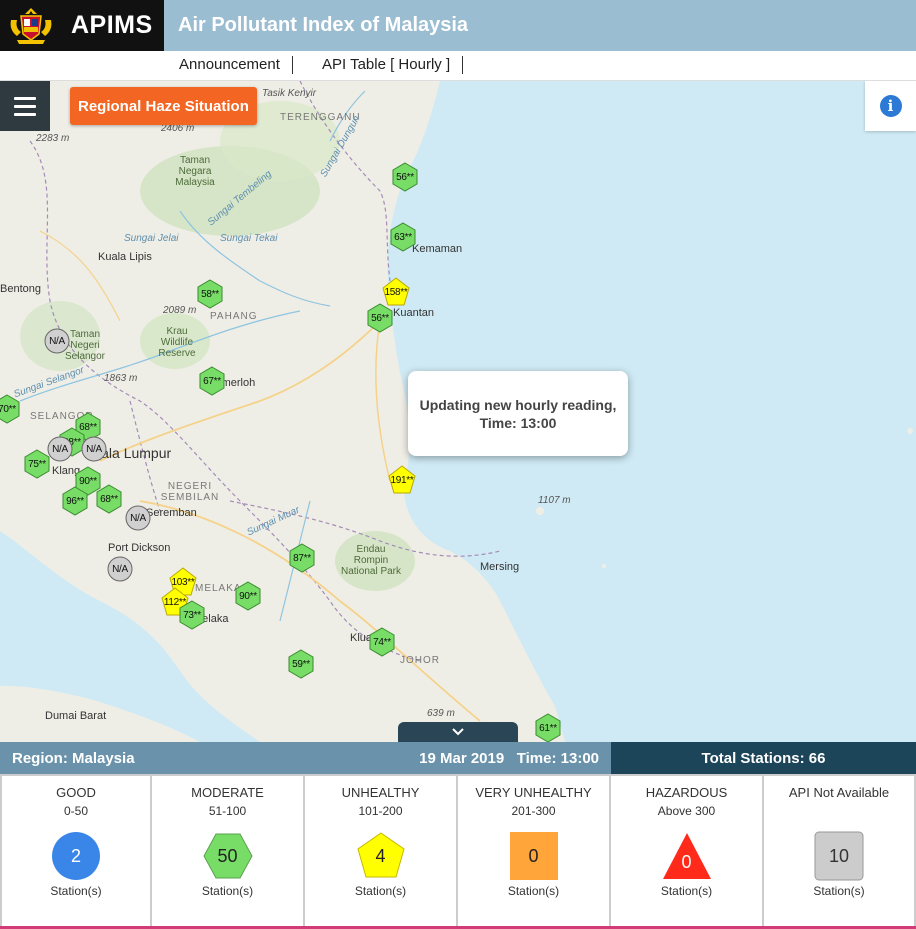 This screenshot has width=916, height=929. I want to click on map-label-dumai-barat: Dumai Barat, so click(76, 716).